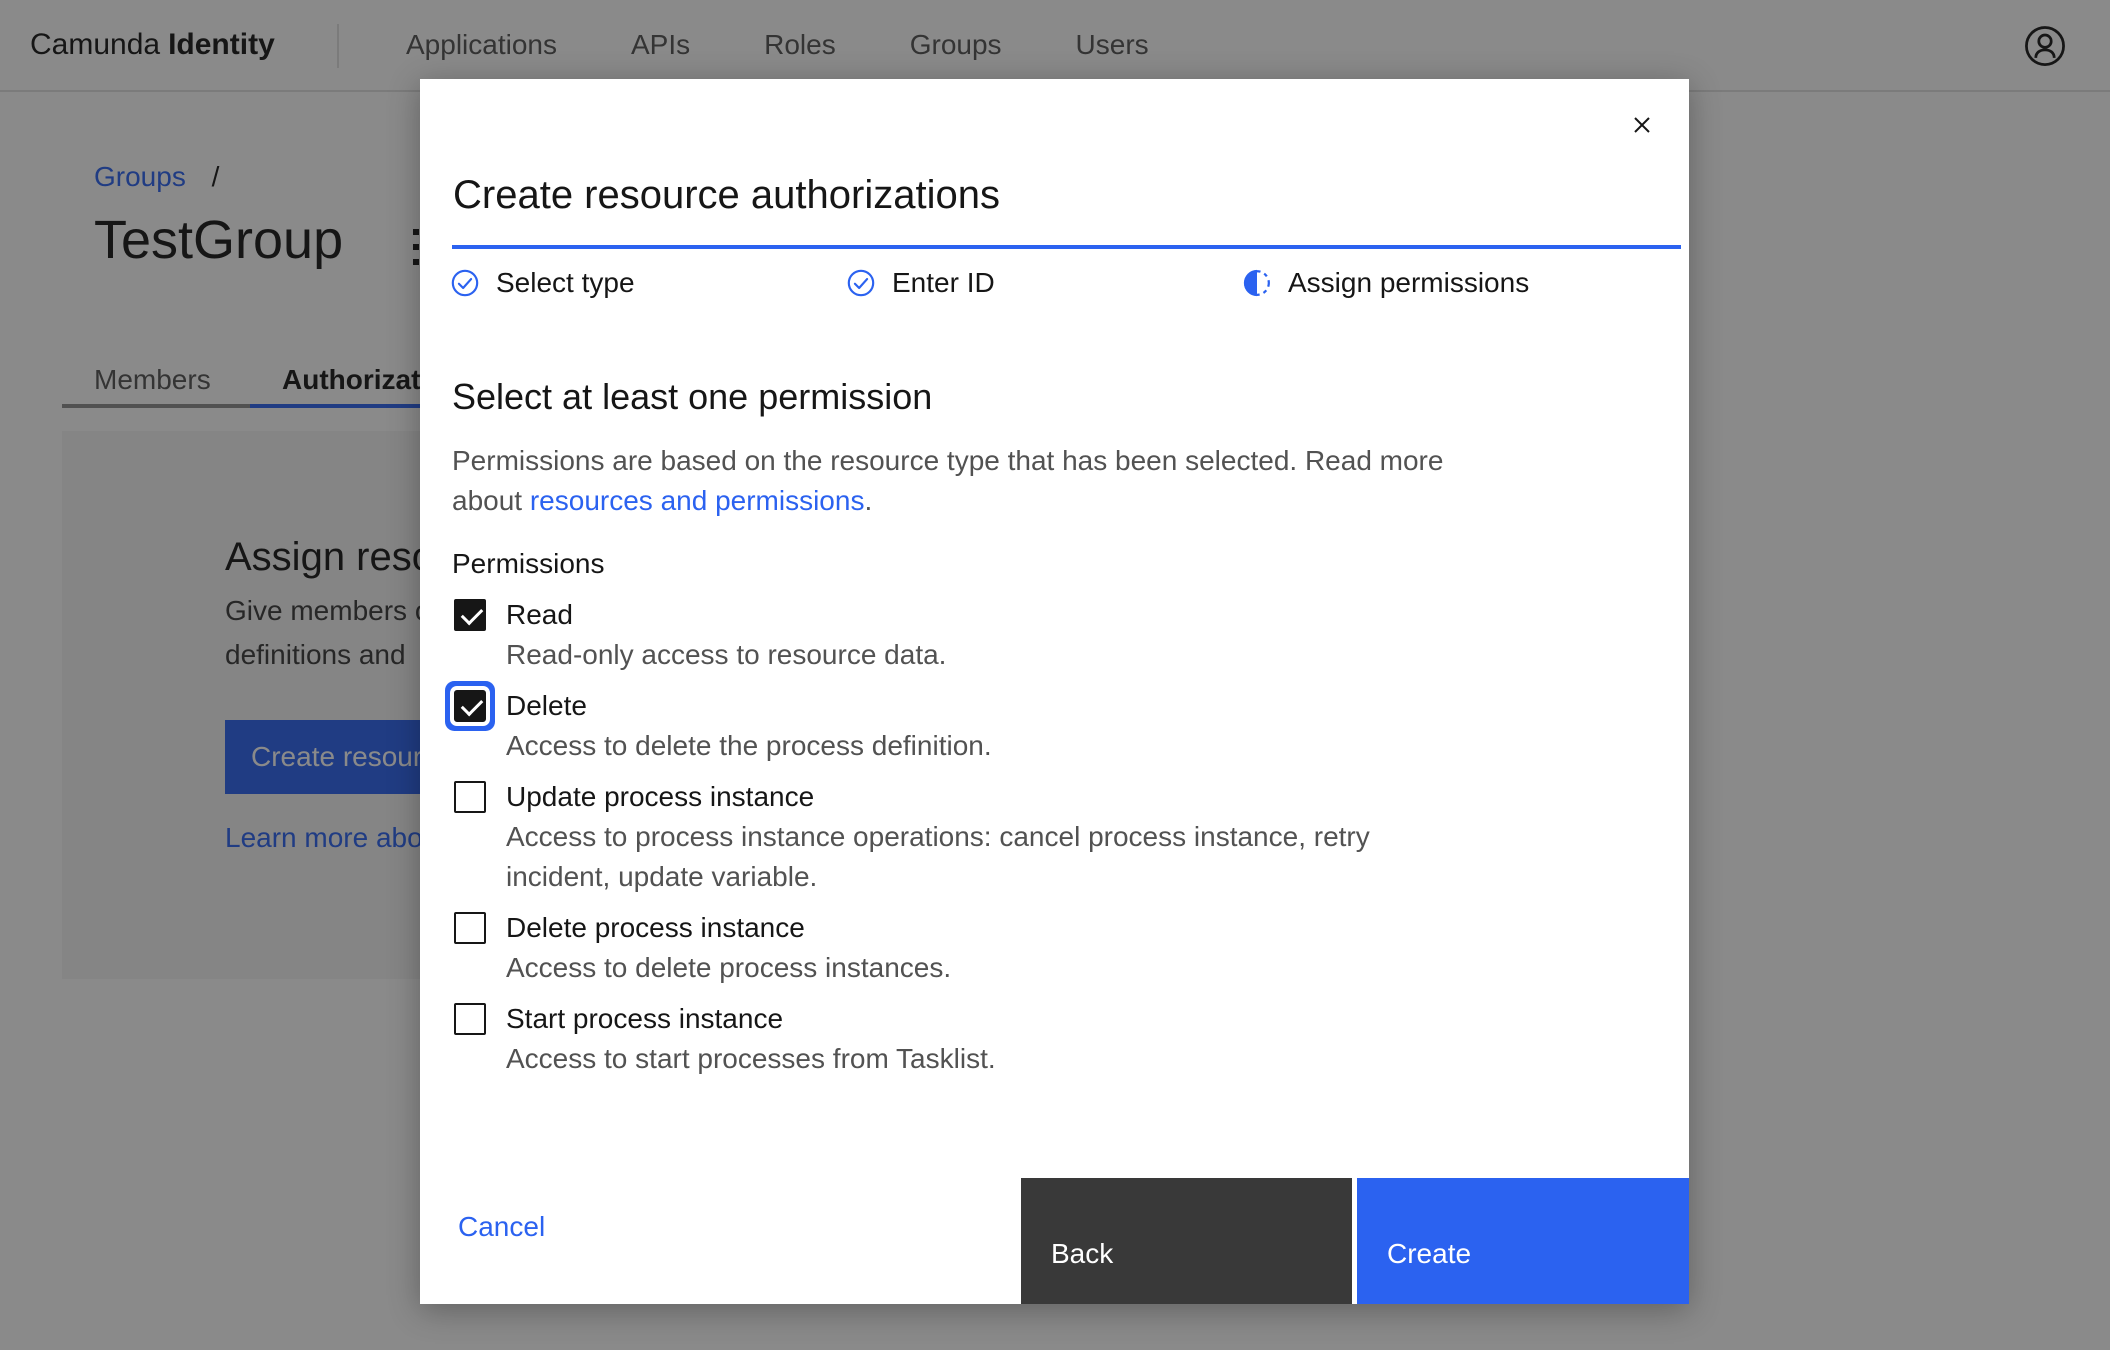 This screenshot has height=1350, width=2110. I want to click on delete-process-instance-checkbox, so click(470, 928).